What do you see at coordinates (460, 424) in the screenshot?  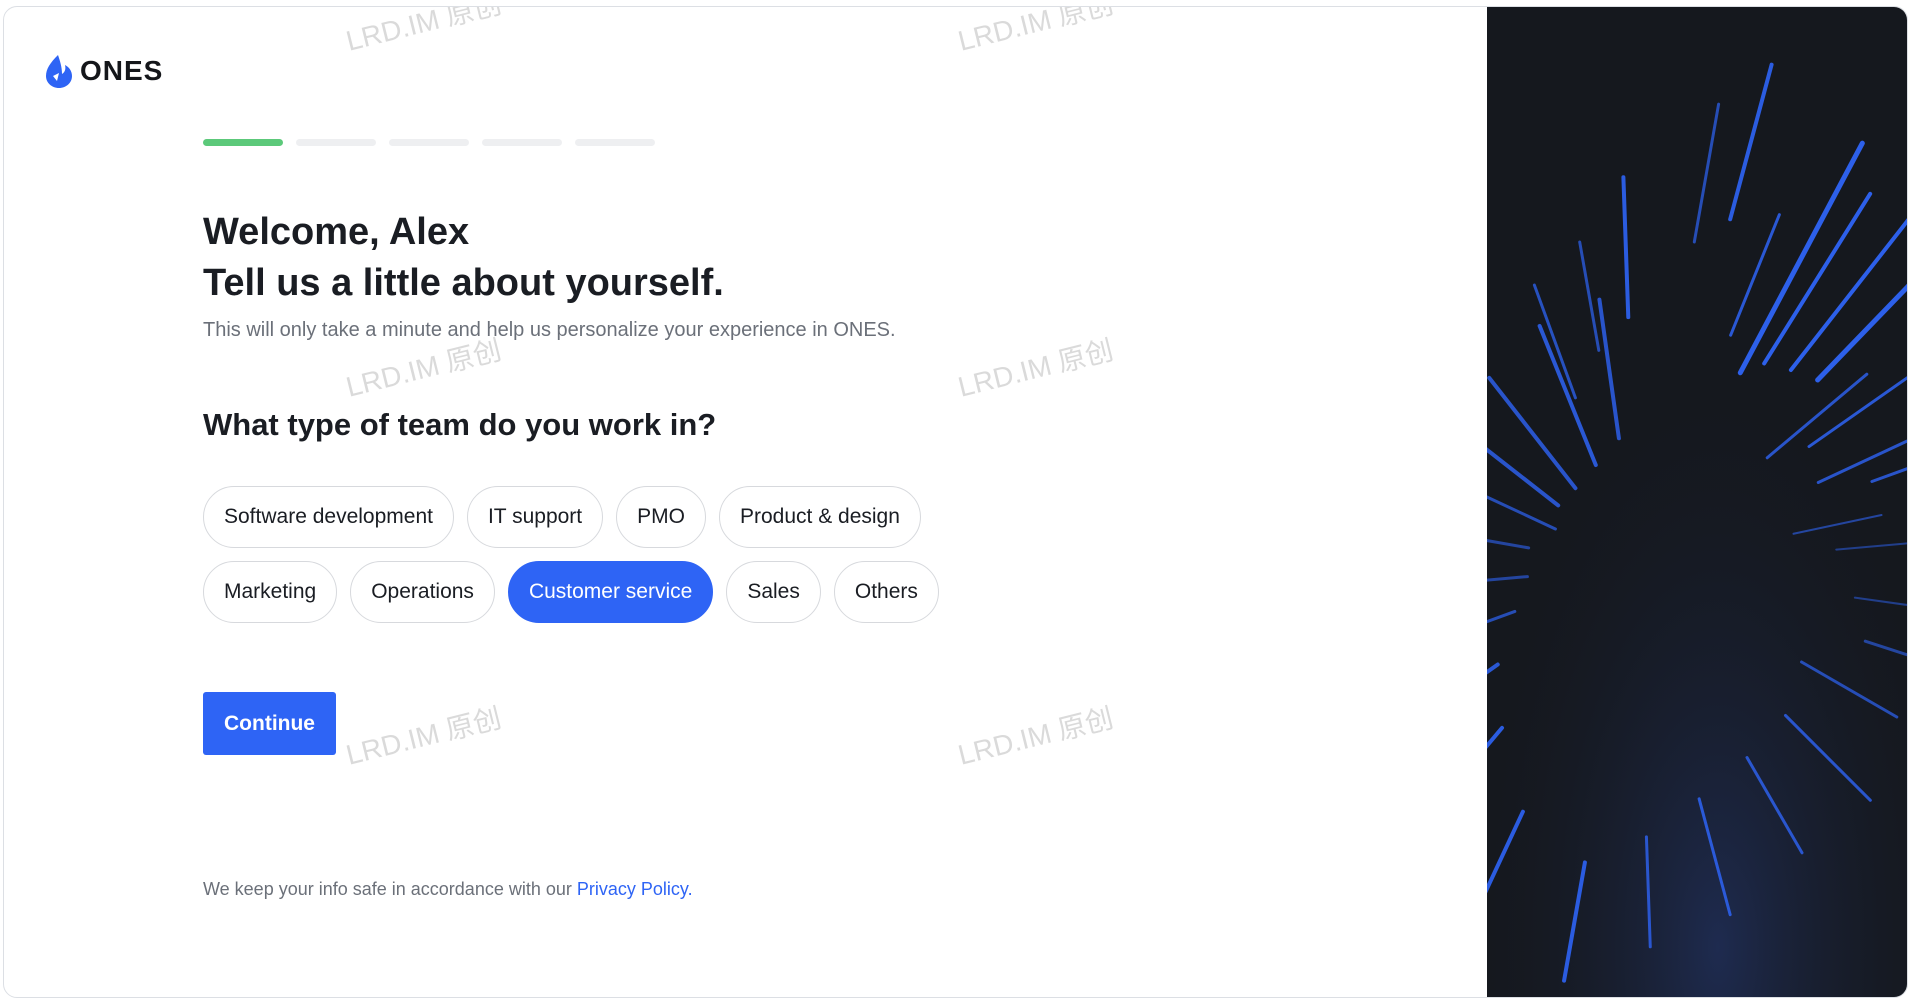 I see `team-type-question: What type of team do you work in?` at bounding box center [460, 424].